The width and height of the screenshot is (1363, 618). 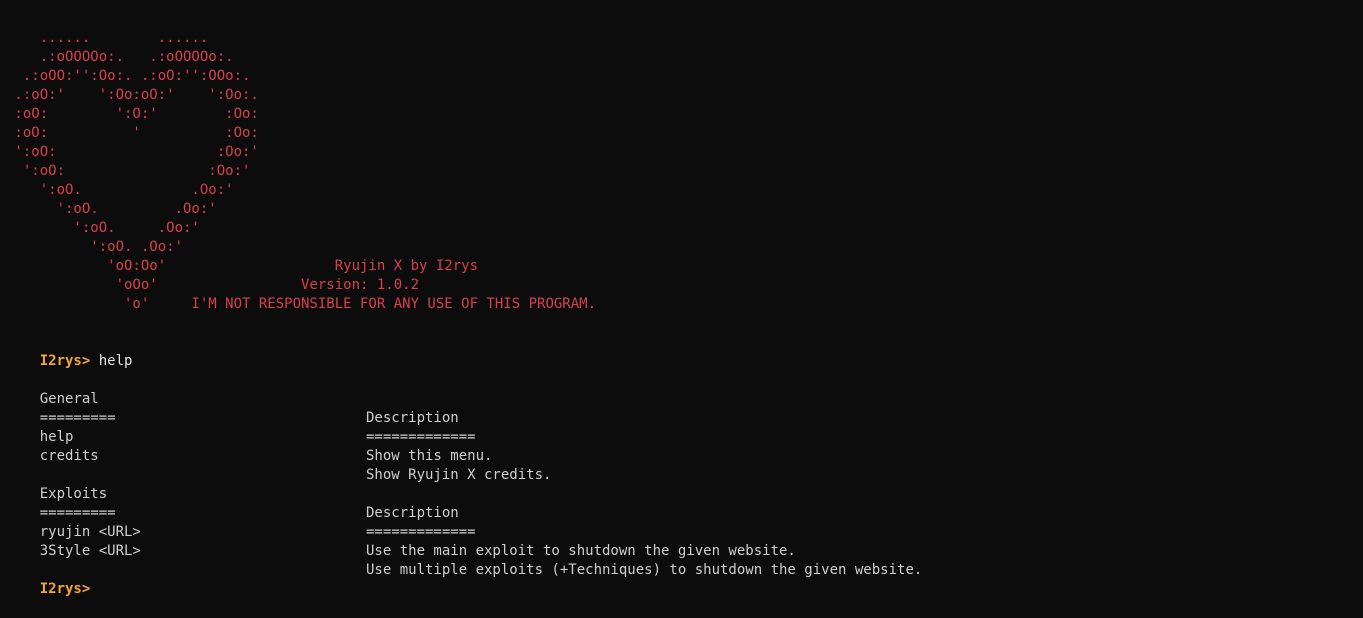 I want to click on command-line: I2rys> help, so click(x=69, y=351).